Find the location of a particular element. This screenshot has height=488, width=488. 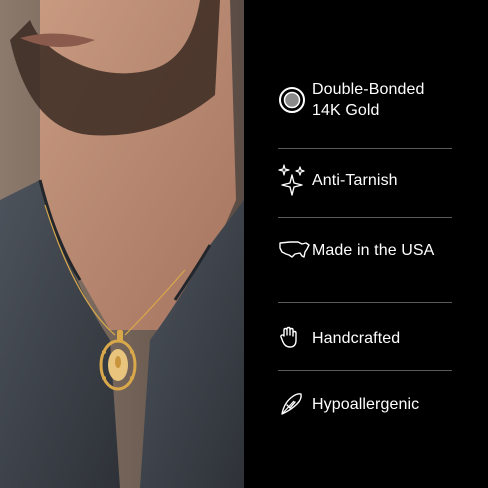

feature-label: Hypoallergenic is located at coordinates (366, 404).